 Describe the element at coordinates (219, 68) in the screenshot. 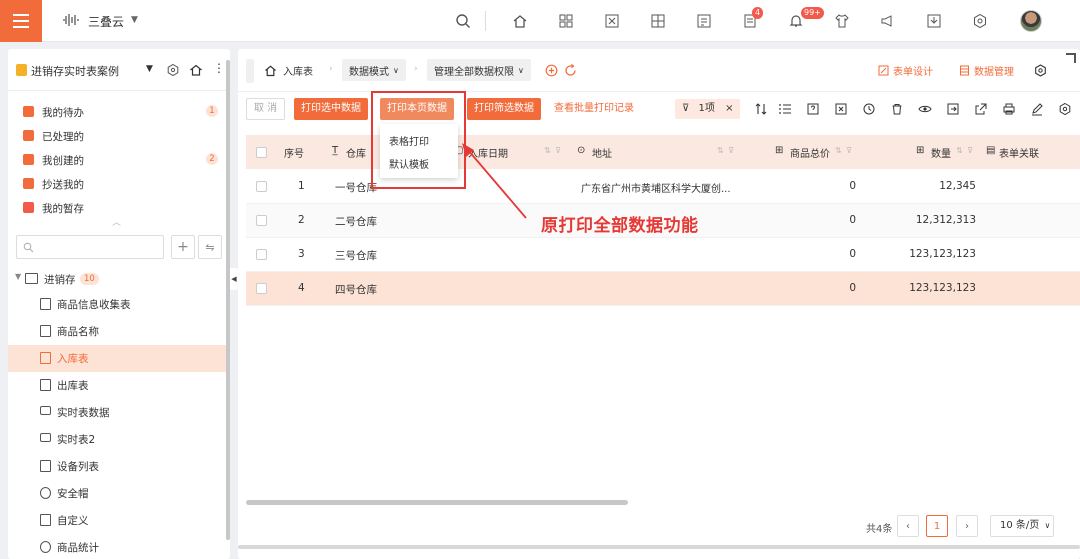

I see `more-options-icon: ⋮` at that location.